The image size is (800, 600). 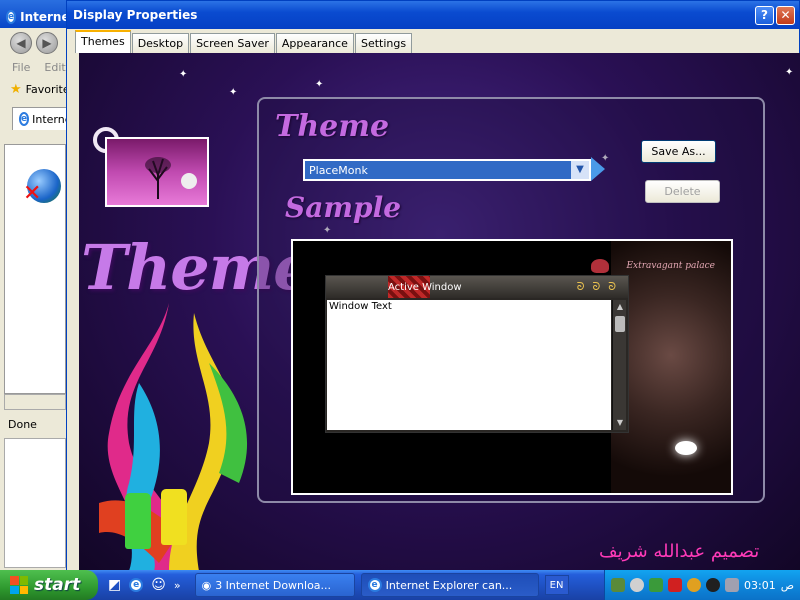 I want to click on start-button: start, so click(x=49, y=585).